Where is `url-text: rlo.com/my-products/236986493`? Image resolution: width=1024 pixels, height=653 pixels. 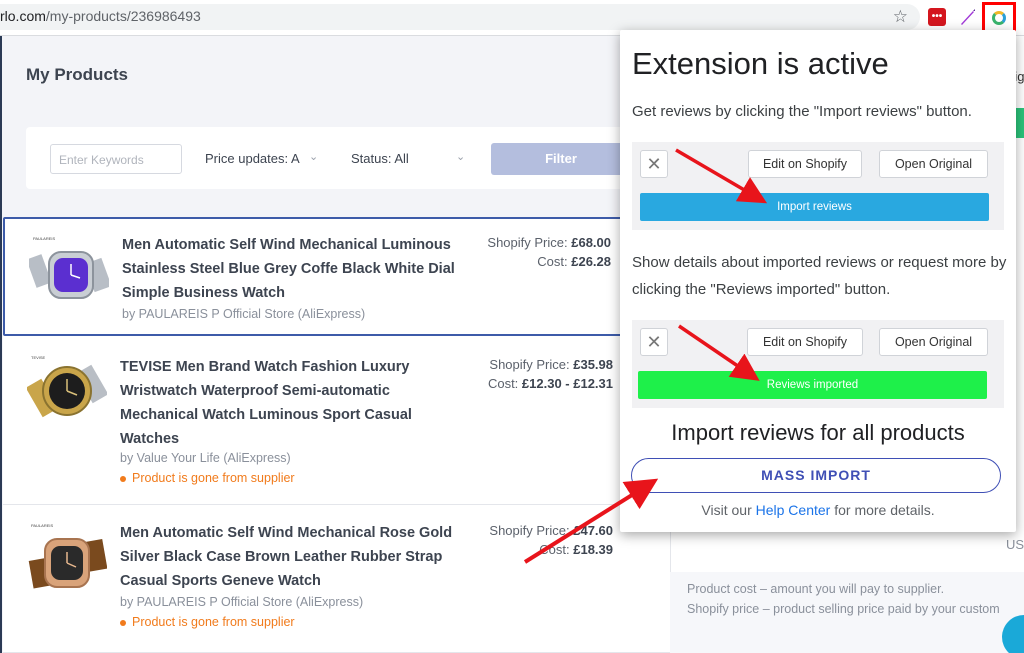 url-text: rlo.com/my-products/236986493 is located at coordinates (100, 16).